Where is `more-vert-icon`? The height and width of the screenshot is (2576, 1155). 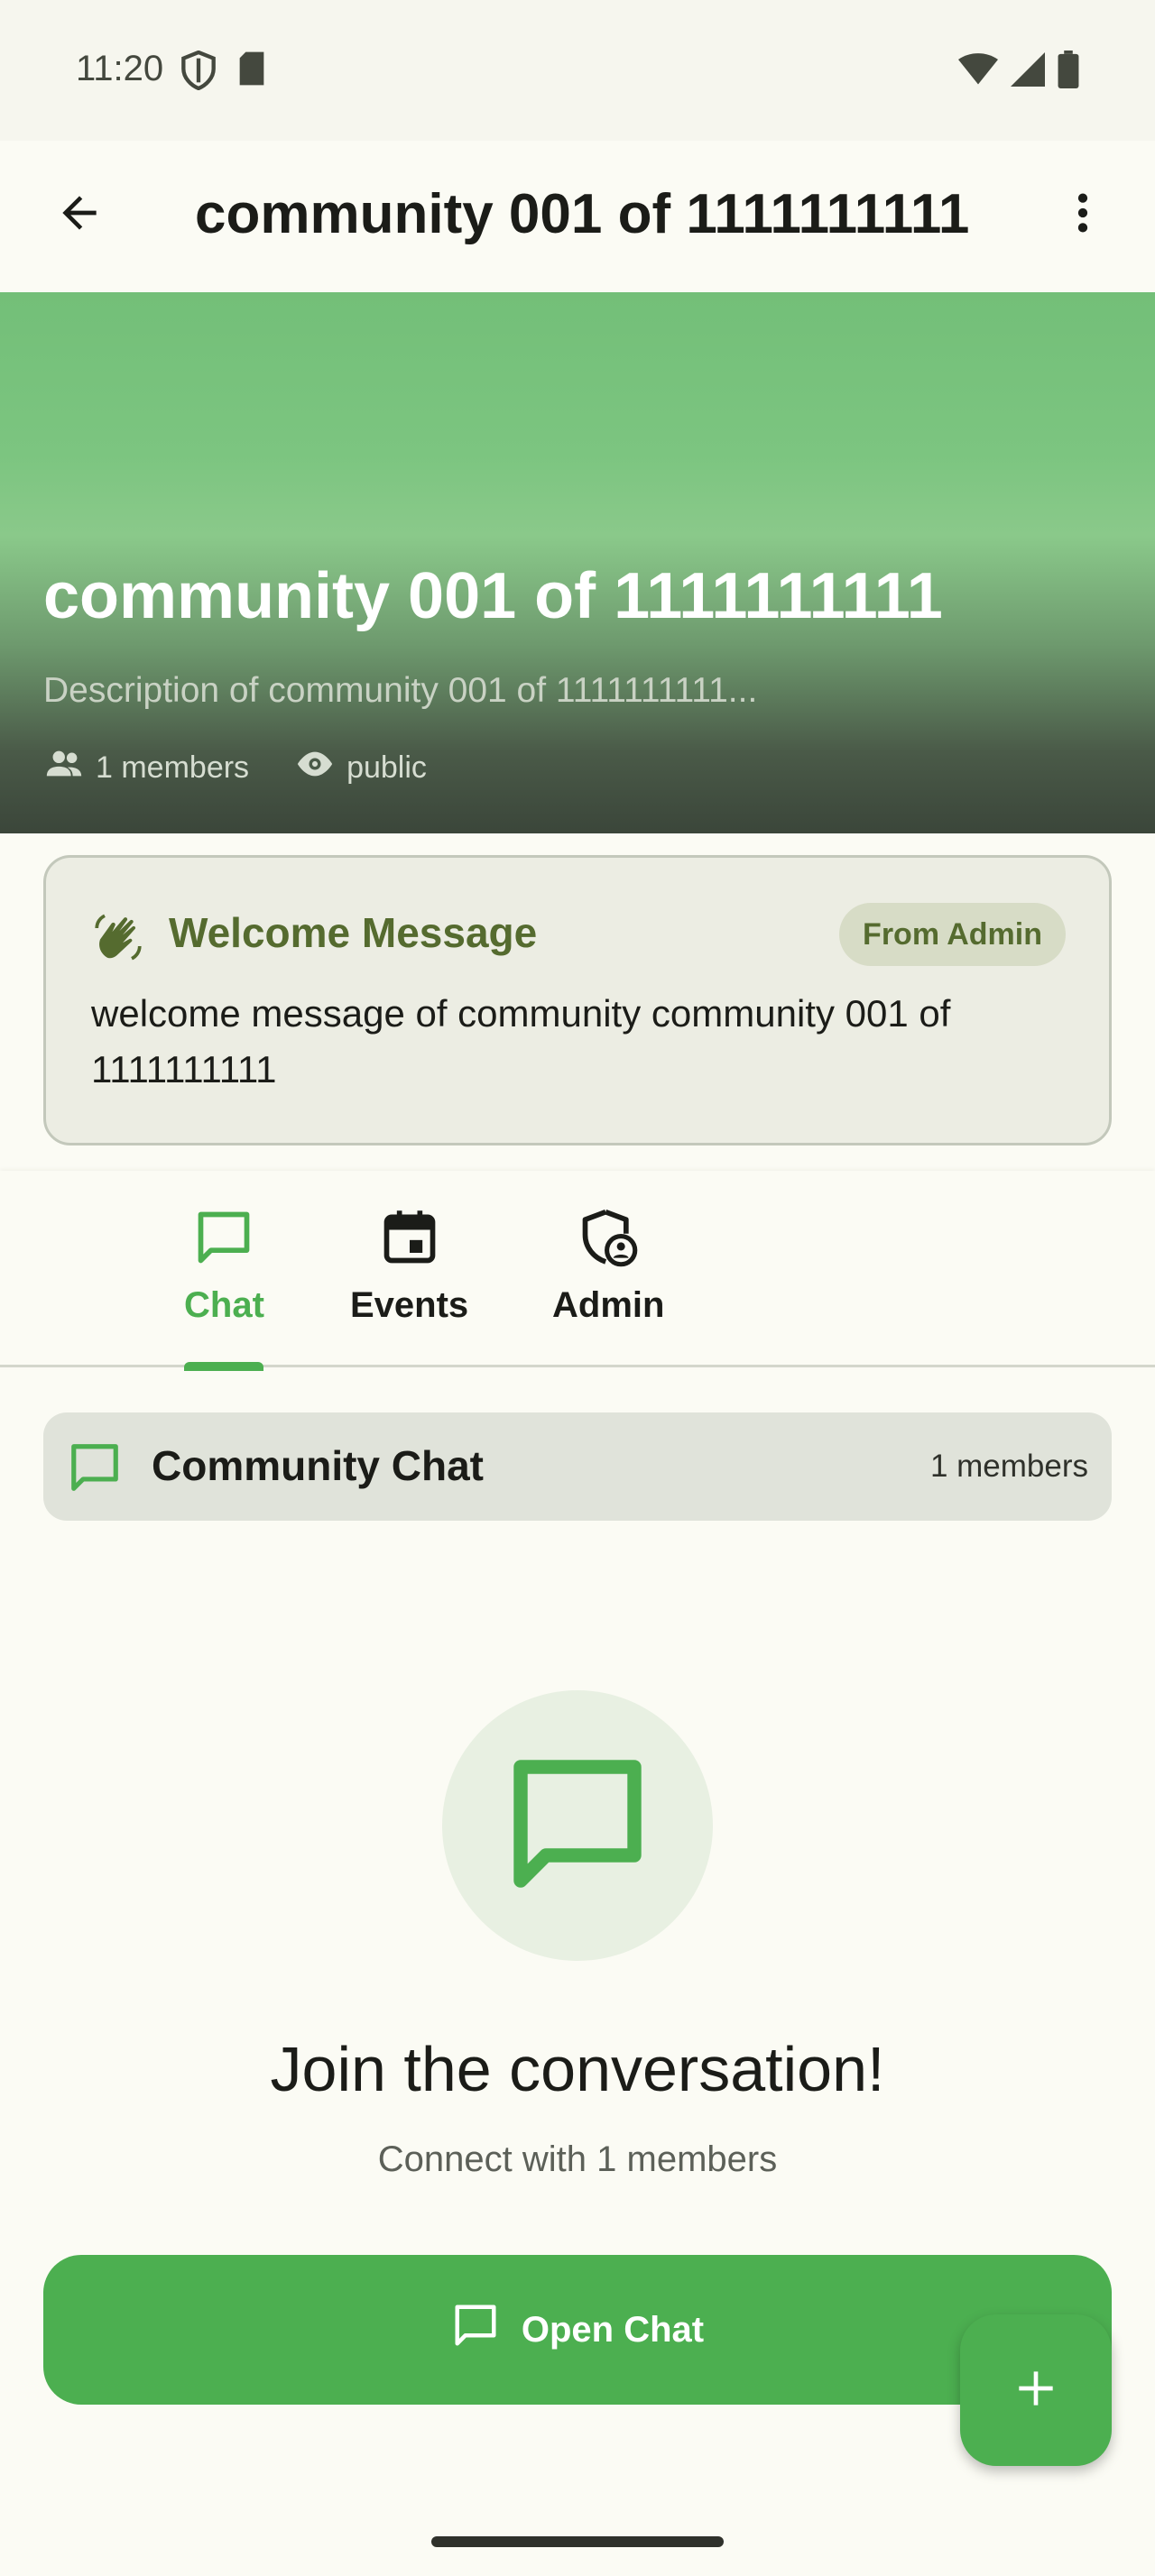
more-vert-icon is located at coordinates (1083, 216).